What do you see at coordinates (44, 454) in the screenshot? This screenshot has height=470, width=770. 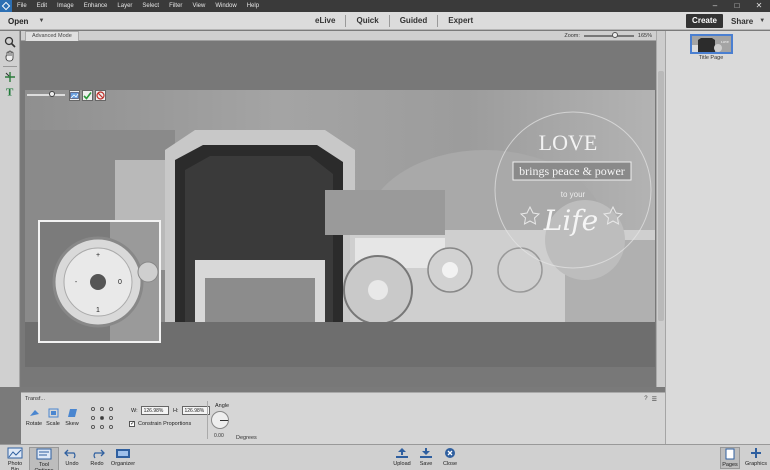 I see `tool-options-icon` at bounding box center [44, 454].